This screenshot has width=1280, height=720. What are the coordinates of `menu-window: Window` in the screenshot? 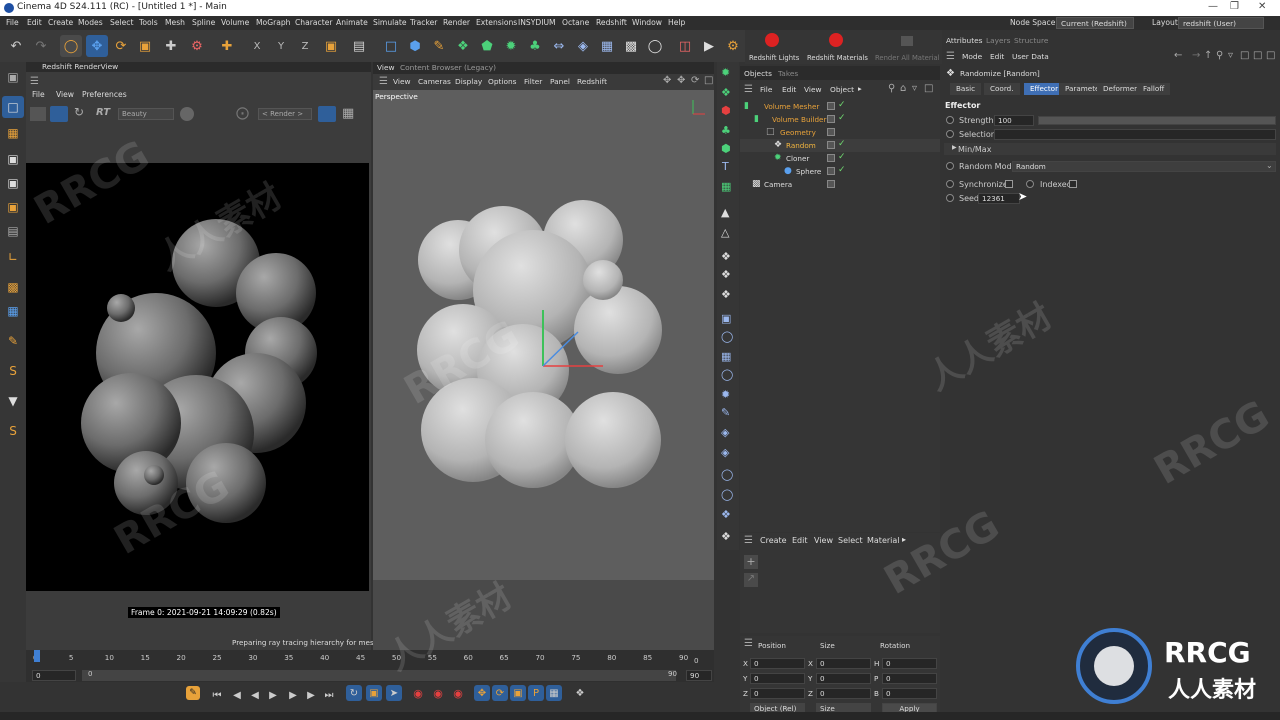 It's located at (647, 22).